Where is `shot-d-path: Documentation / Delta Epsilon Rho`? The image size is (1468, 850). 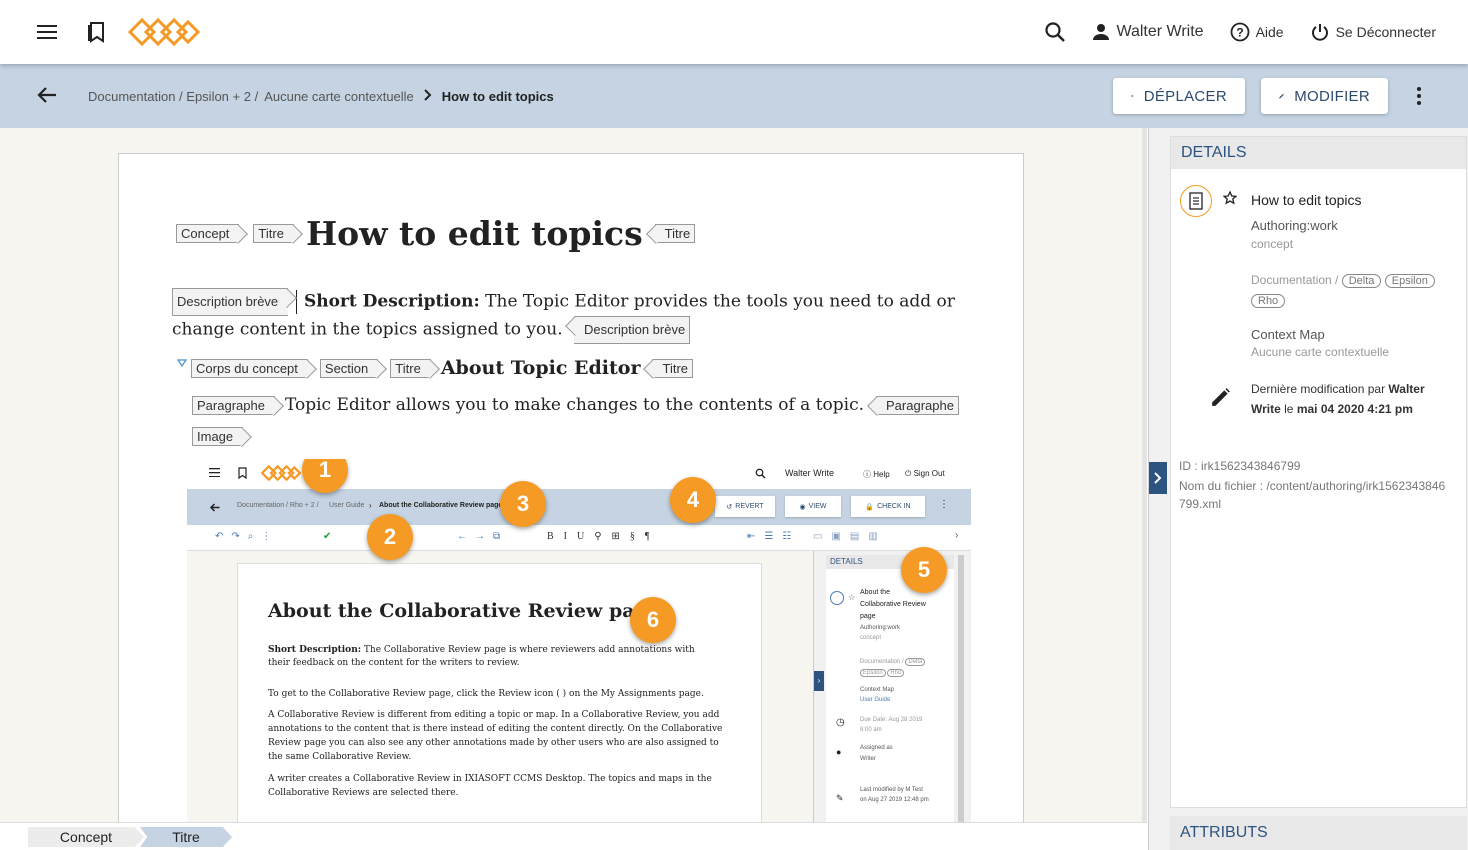 shot-d-path: Documentation / Delta Epsilon Rho is located at coordinates (905, 668).